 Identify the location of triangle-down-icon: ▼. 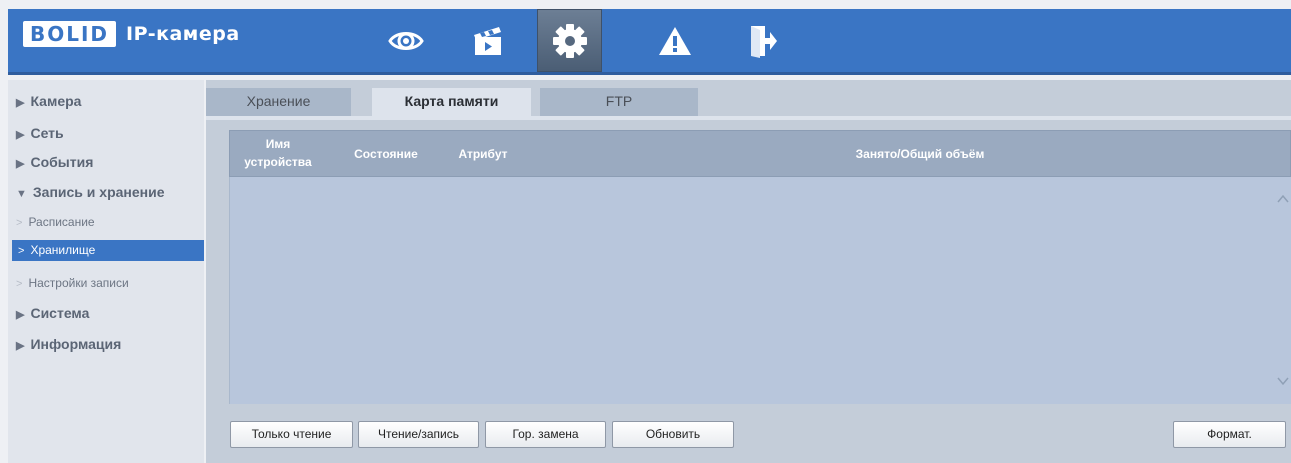
(21, 194).